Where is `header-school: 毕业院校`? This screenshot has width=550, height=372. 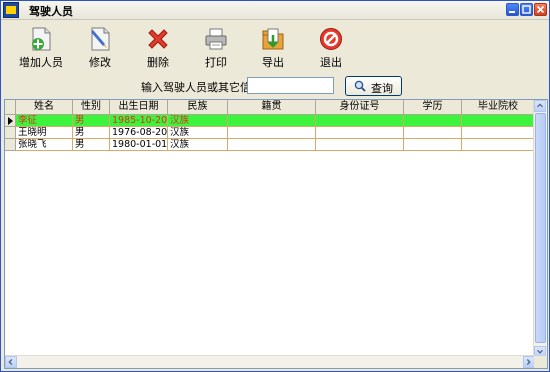
header-school: 毕业院校 is located at coordinates (498, 107).